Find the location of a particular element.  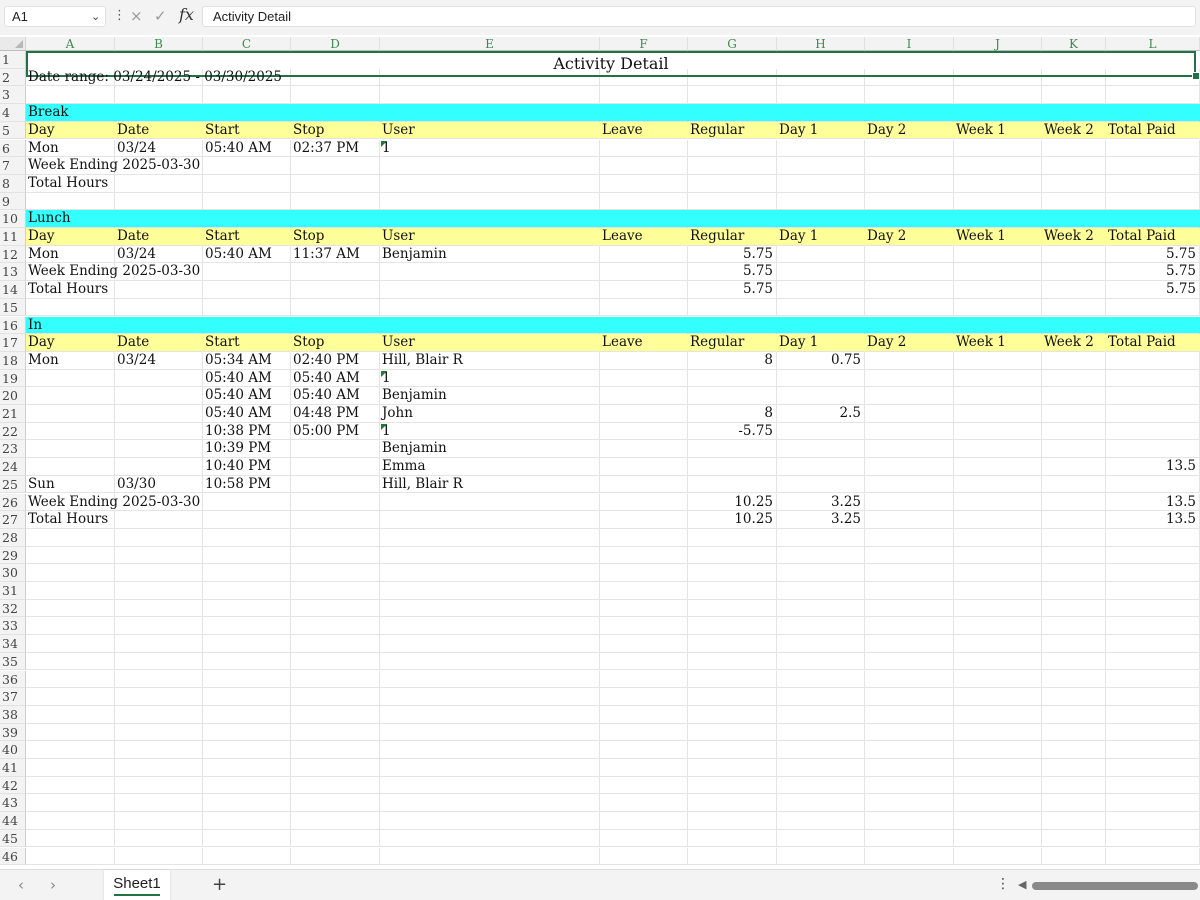

row-header: 23 is located at coordinates (13, 449).